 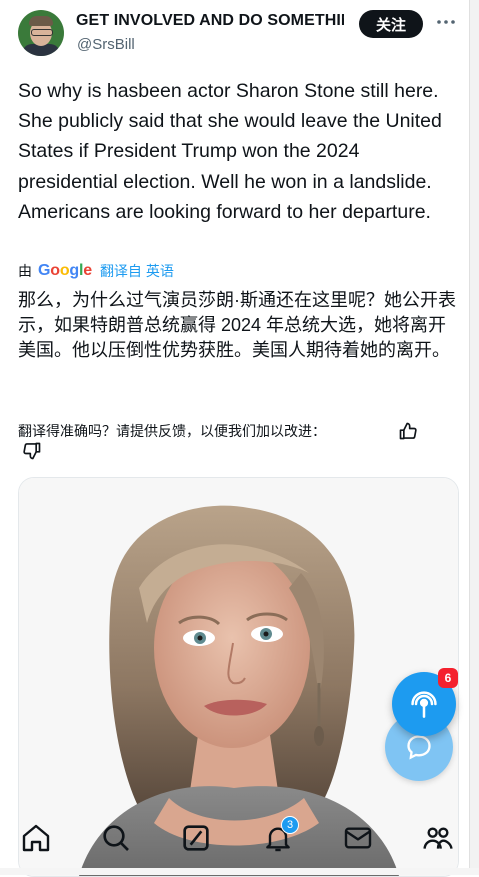 I want to click on translated-from-link: 翻译自 英语, so click(x=137, y=271).